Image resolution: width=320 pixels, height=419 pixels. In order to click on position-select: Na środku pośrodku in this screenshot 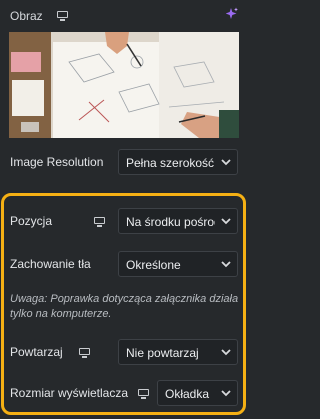, I will do `click(178, 221)`.